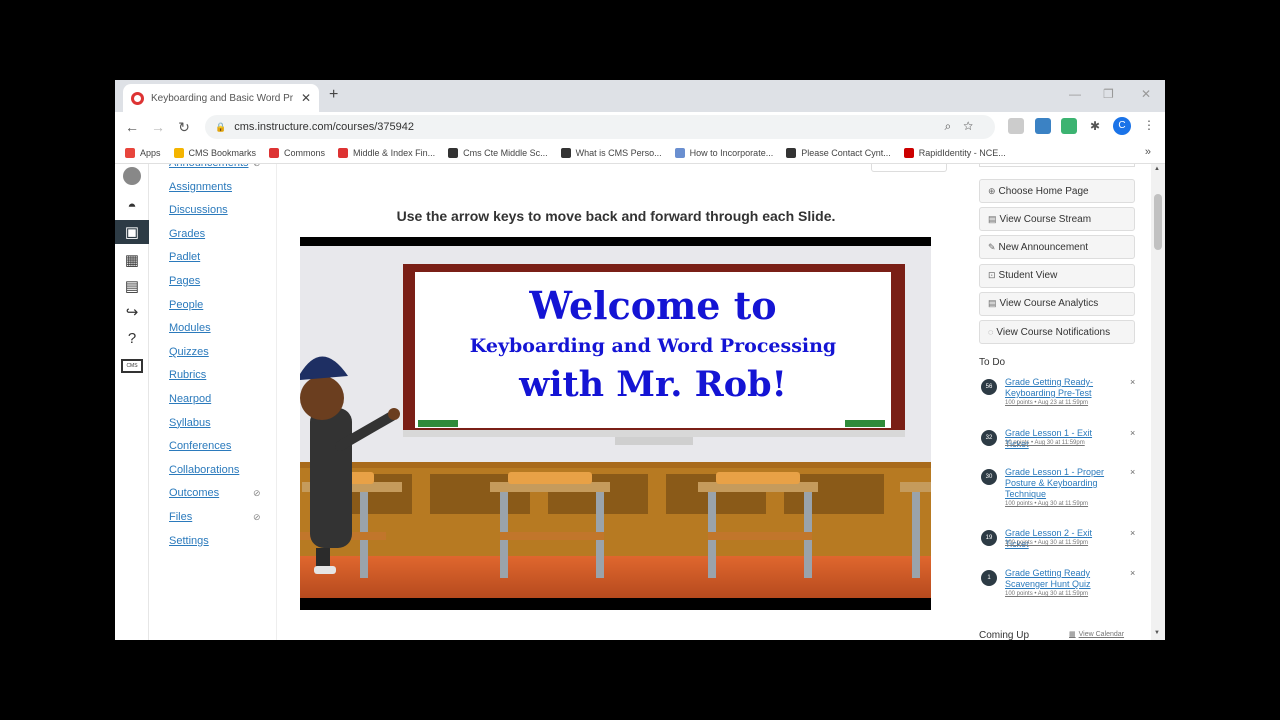 The width and height of the screenshot is (1280, 720). I want to click on profile-avatar: C, so click(1122, 126).